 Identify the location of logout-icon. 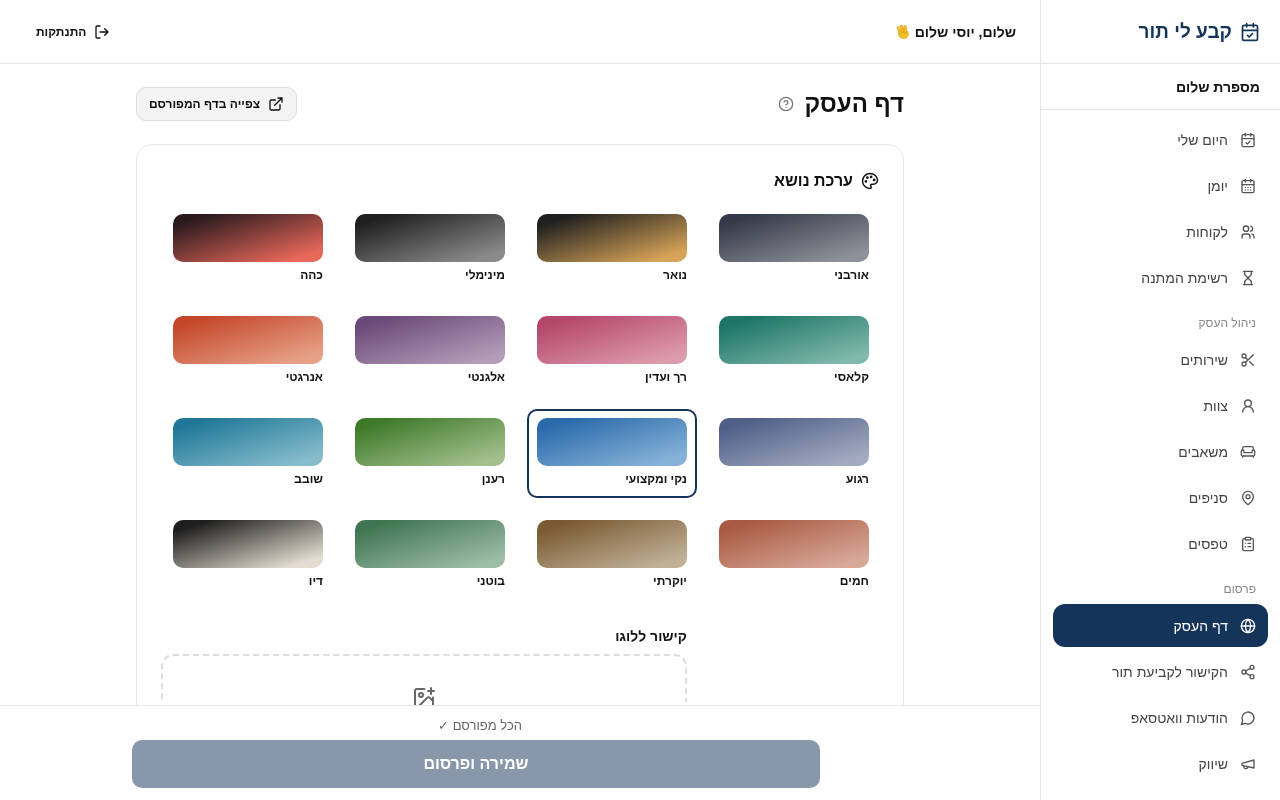
(102, 31).